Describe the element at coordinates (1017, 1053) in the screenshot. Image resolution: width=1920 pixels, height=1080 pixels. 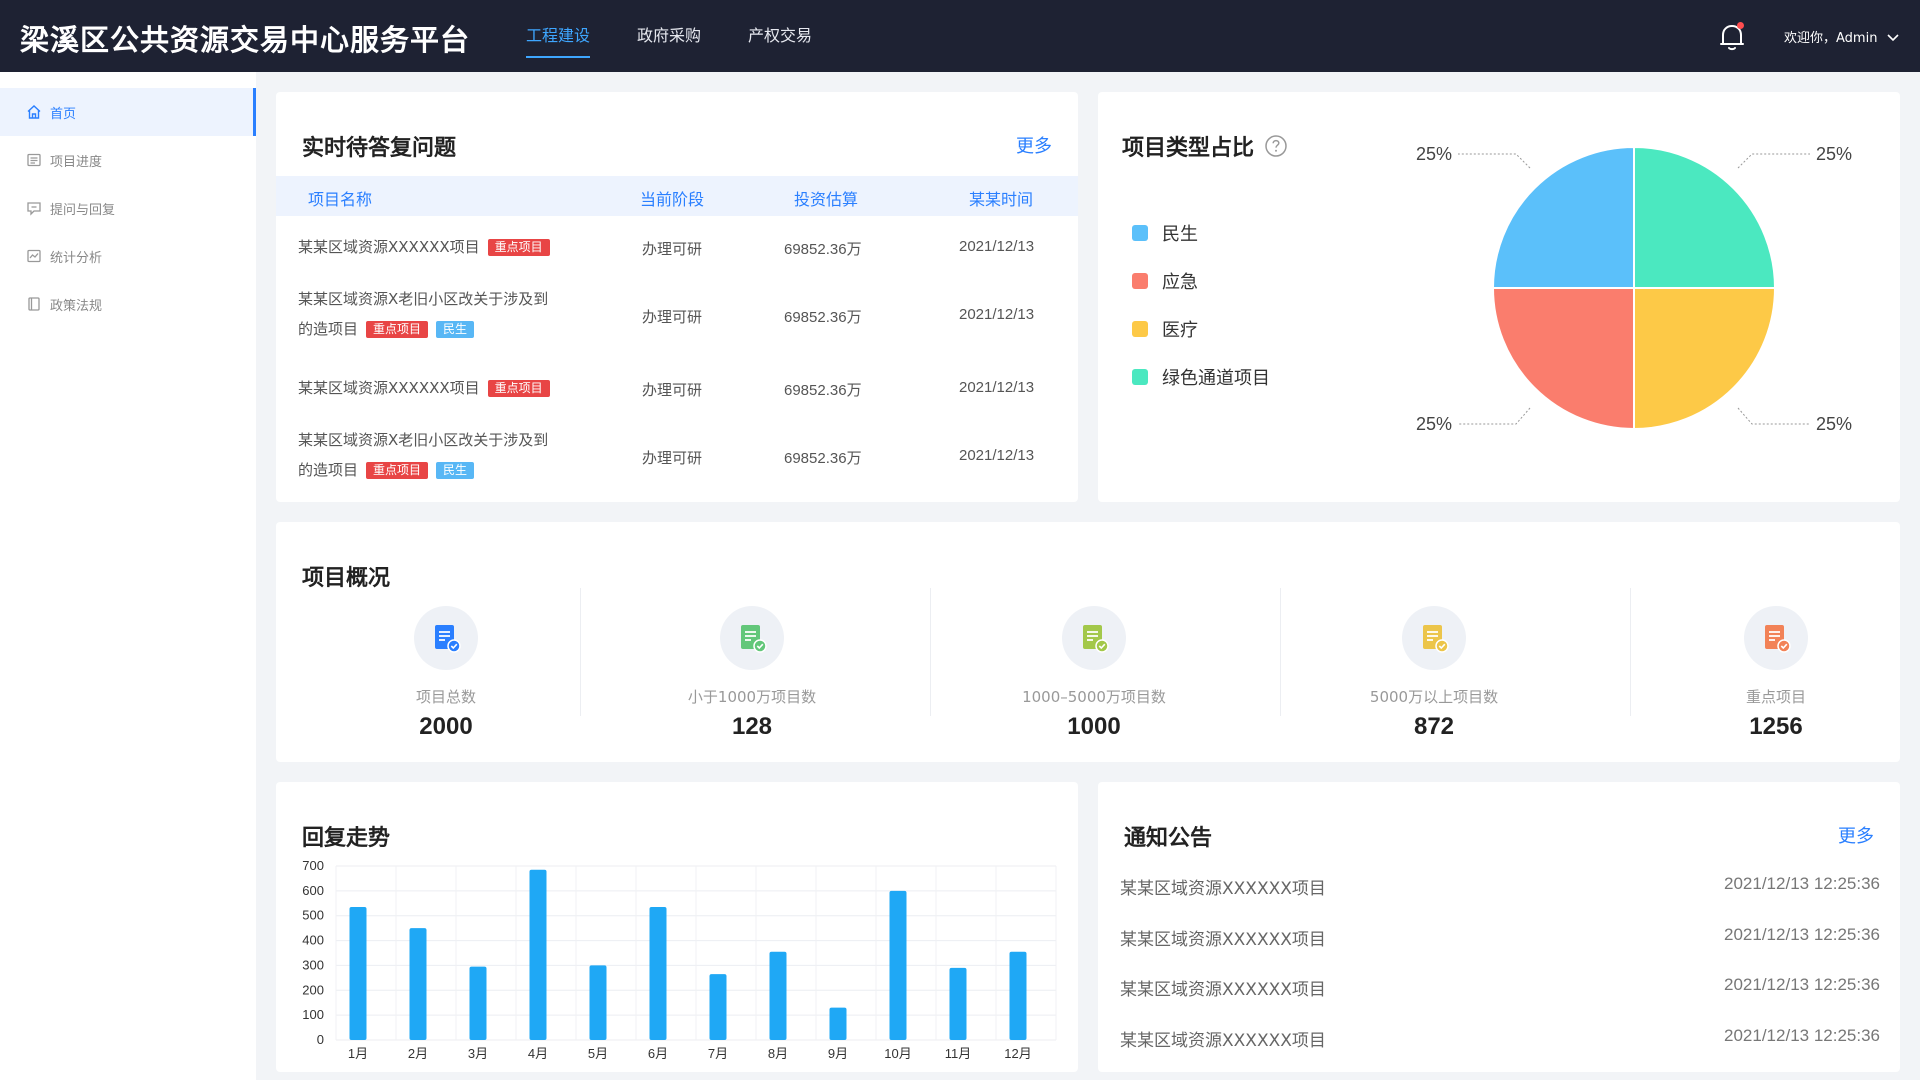
I see `x-tick-label: 12月` at that location.